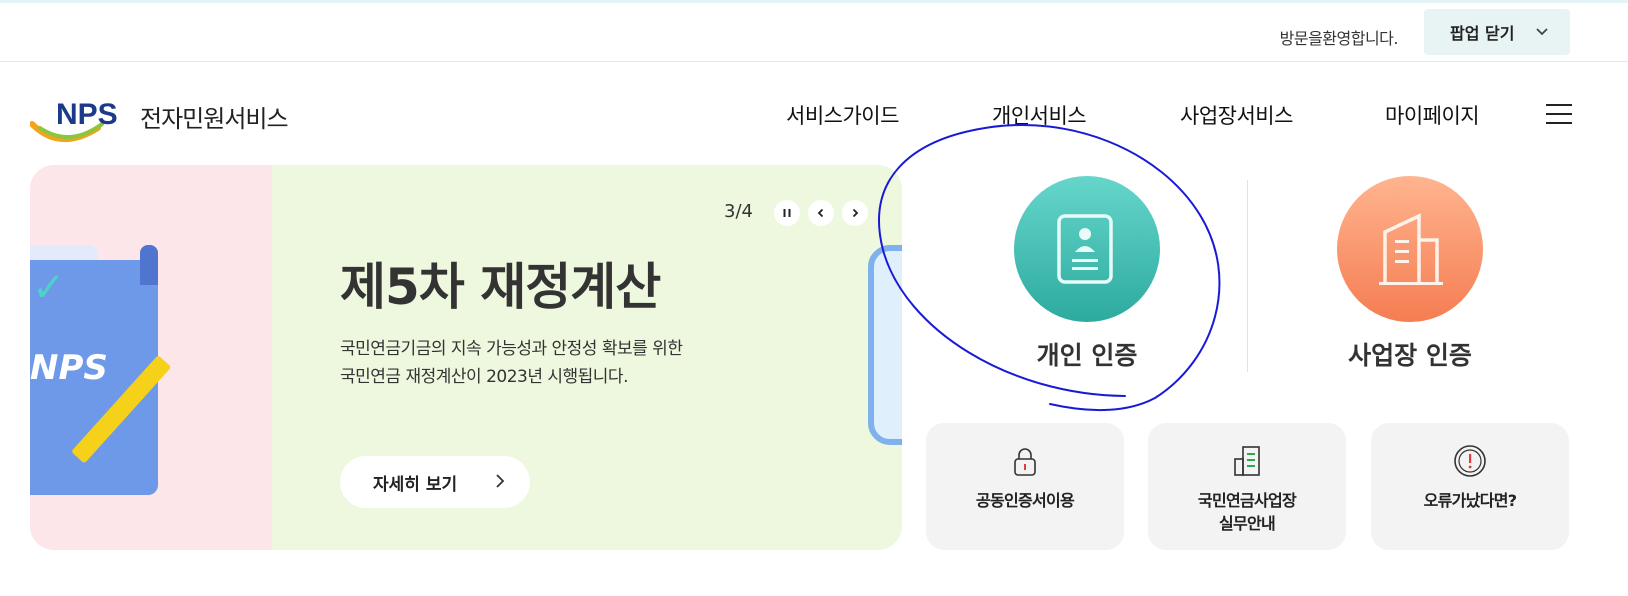 This screenshot has width=1628, height=596. I want to click on welcome-text: 방문을환영합니다., so click(1339, 38).